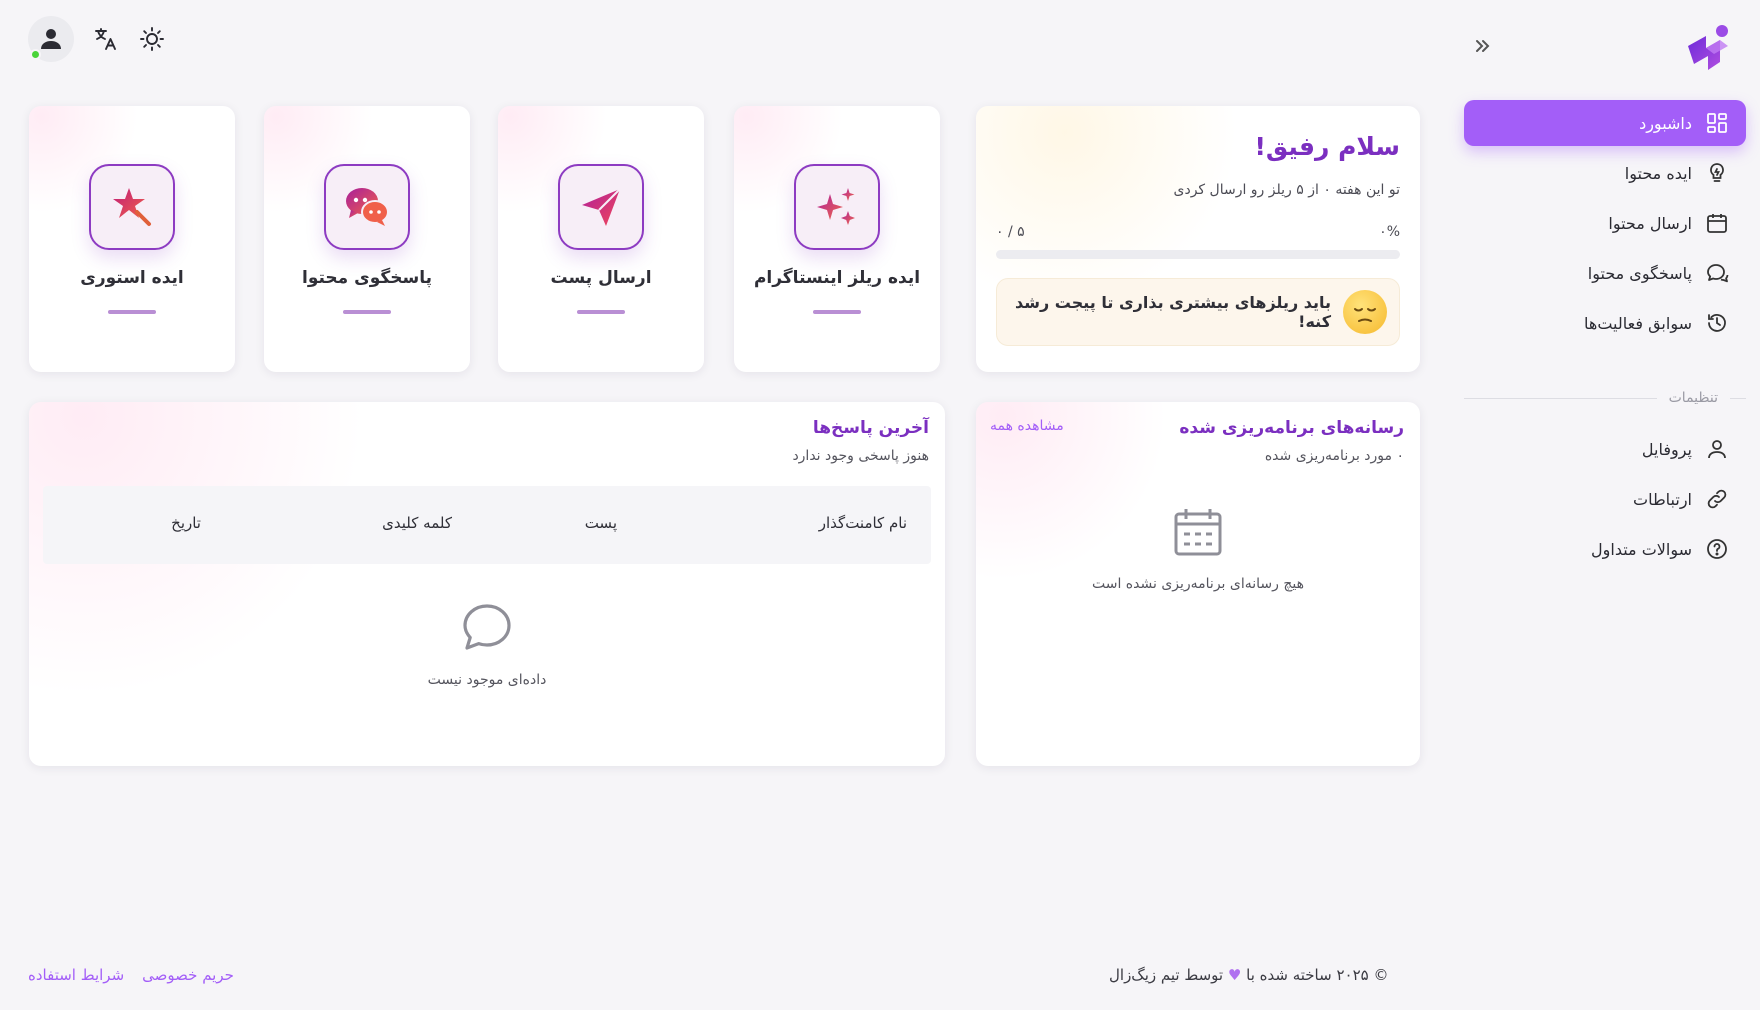 Image resolution: width=1760 pixels, height=1010 pixels. I want to click on panel-title: رسانه‌های برنامه‌ریزی شده, so click(1291, 428).